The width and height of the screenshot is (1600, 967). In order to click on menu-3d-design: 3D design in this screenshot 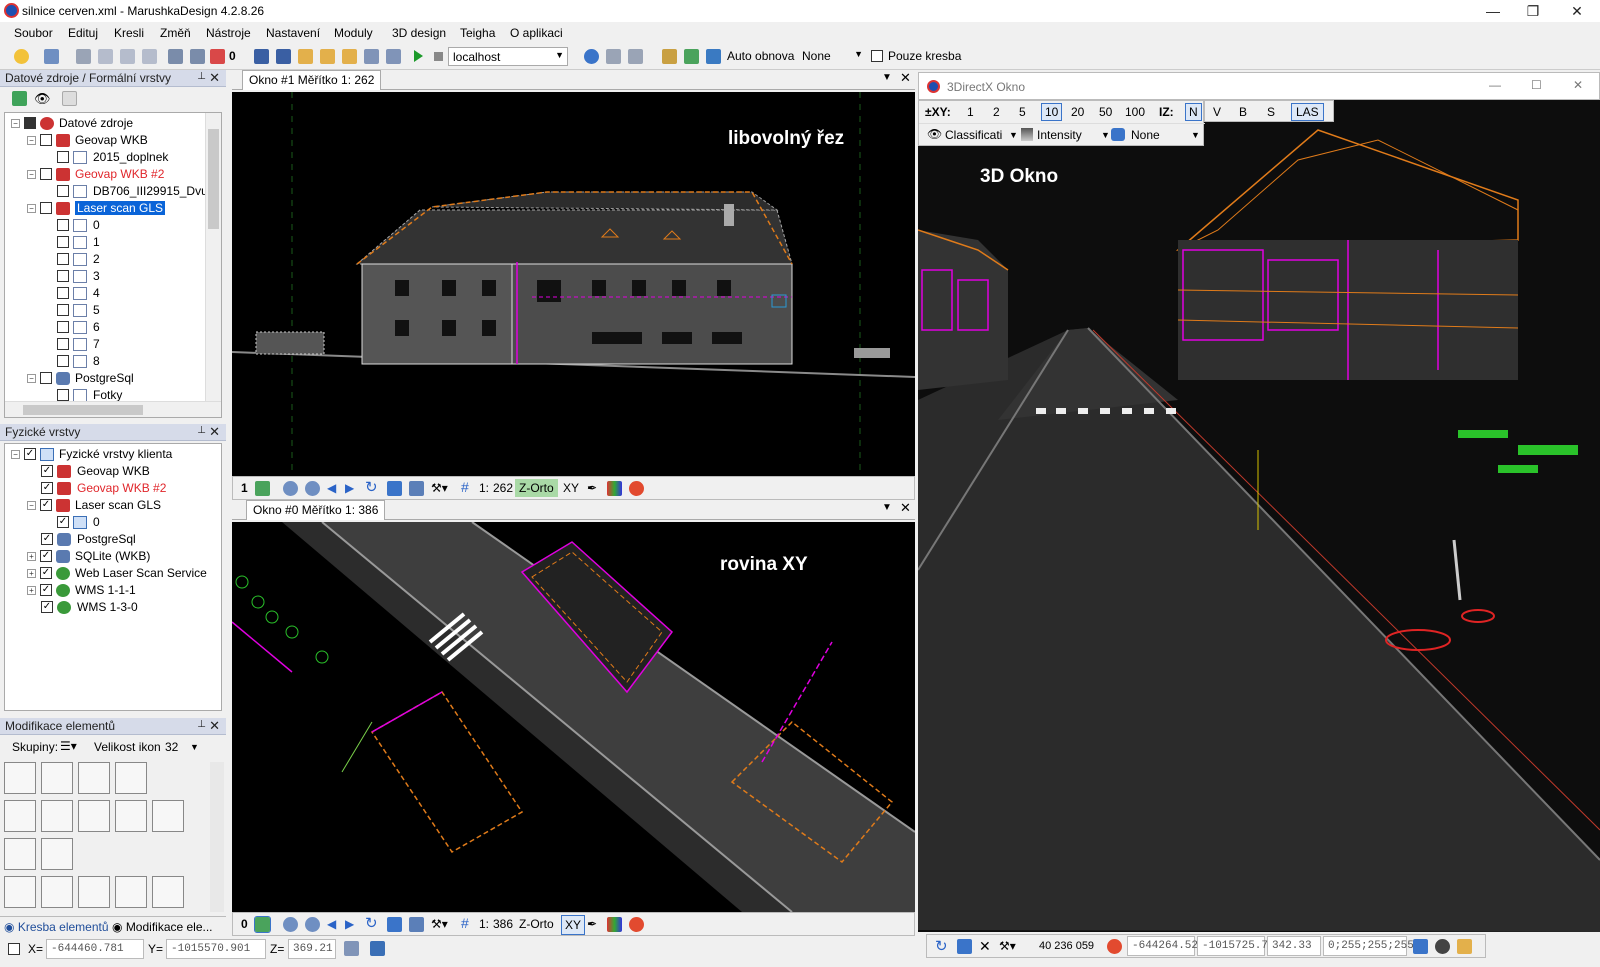, I will do `click(419, 33)`.